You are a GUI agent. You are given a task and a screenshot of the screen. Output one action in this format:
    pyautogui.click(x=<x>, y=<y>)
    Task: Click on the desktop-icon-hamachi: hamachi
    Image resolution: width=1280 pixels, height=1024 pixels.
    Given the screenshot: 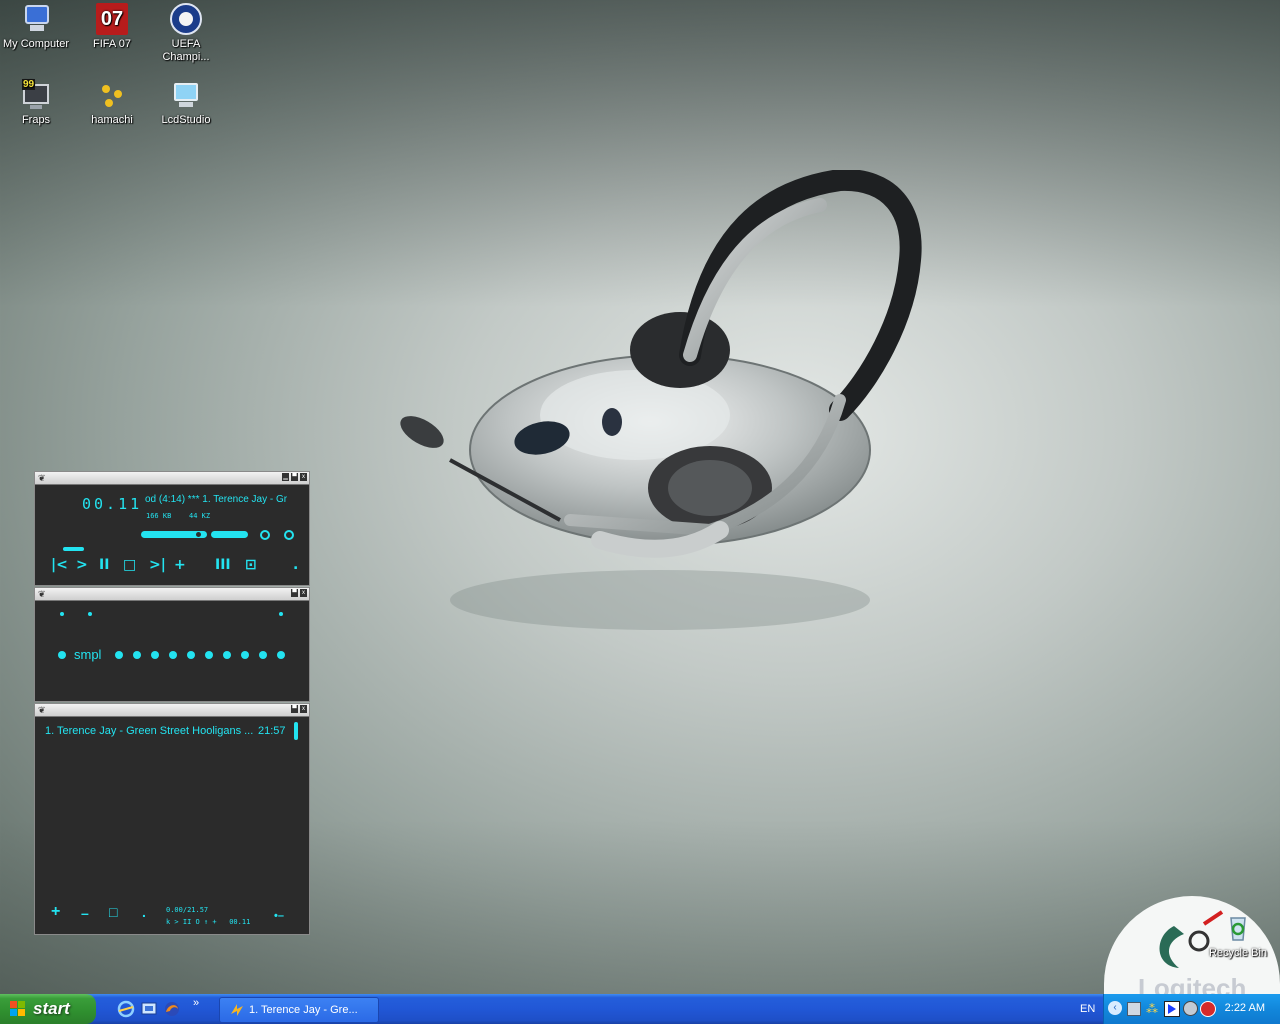 What is the action you would take?
    pyautogui.click(x=112, y=103)
    